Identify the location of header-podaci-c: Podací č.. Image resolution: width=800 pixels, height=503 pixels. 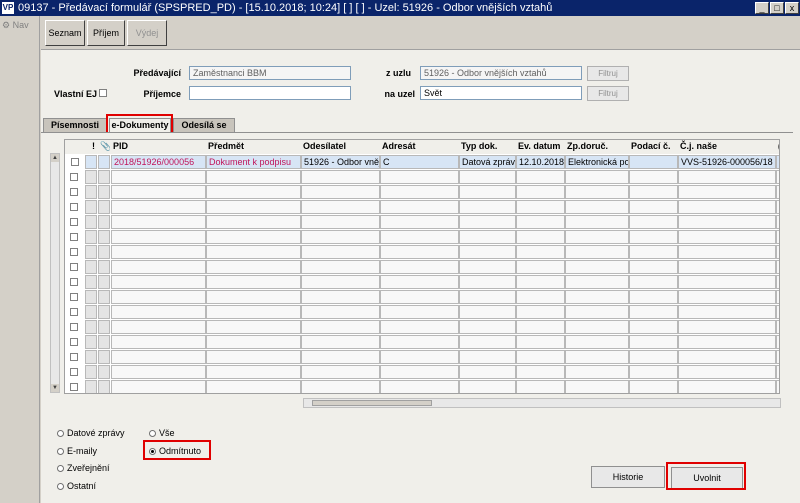
(653, 147).